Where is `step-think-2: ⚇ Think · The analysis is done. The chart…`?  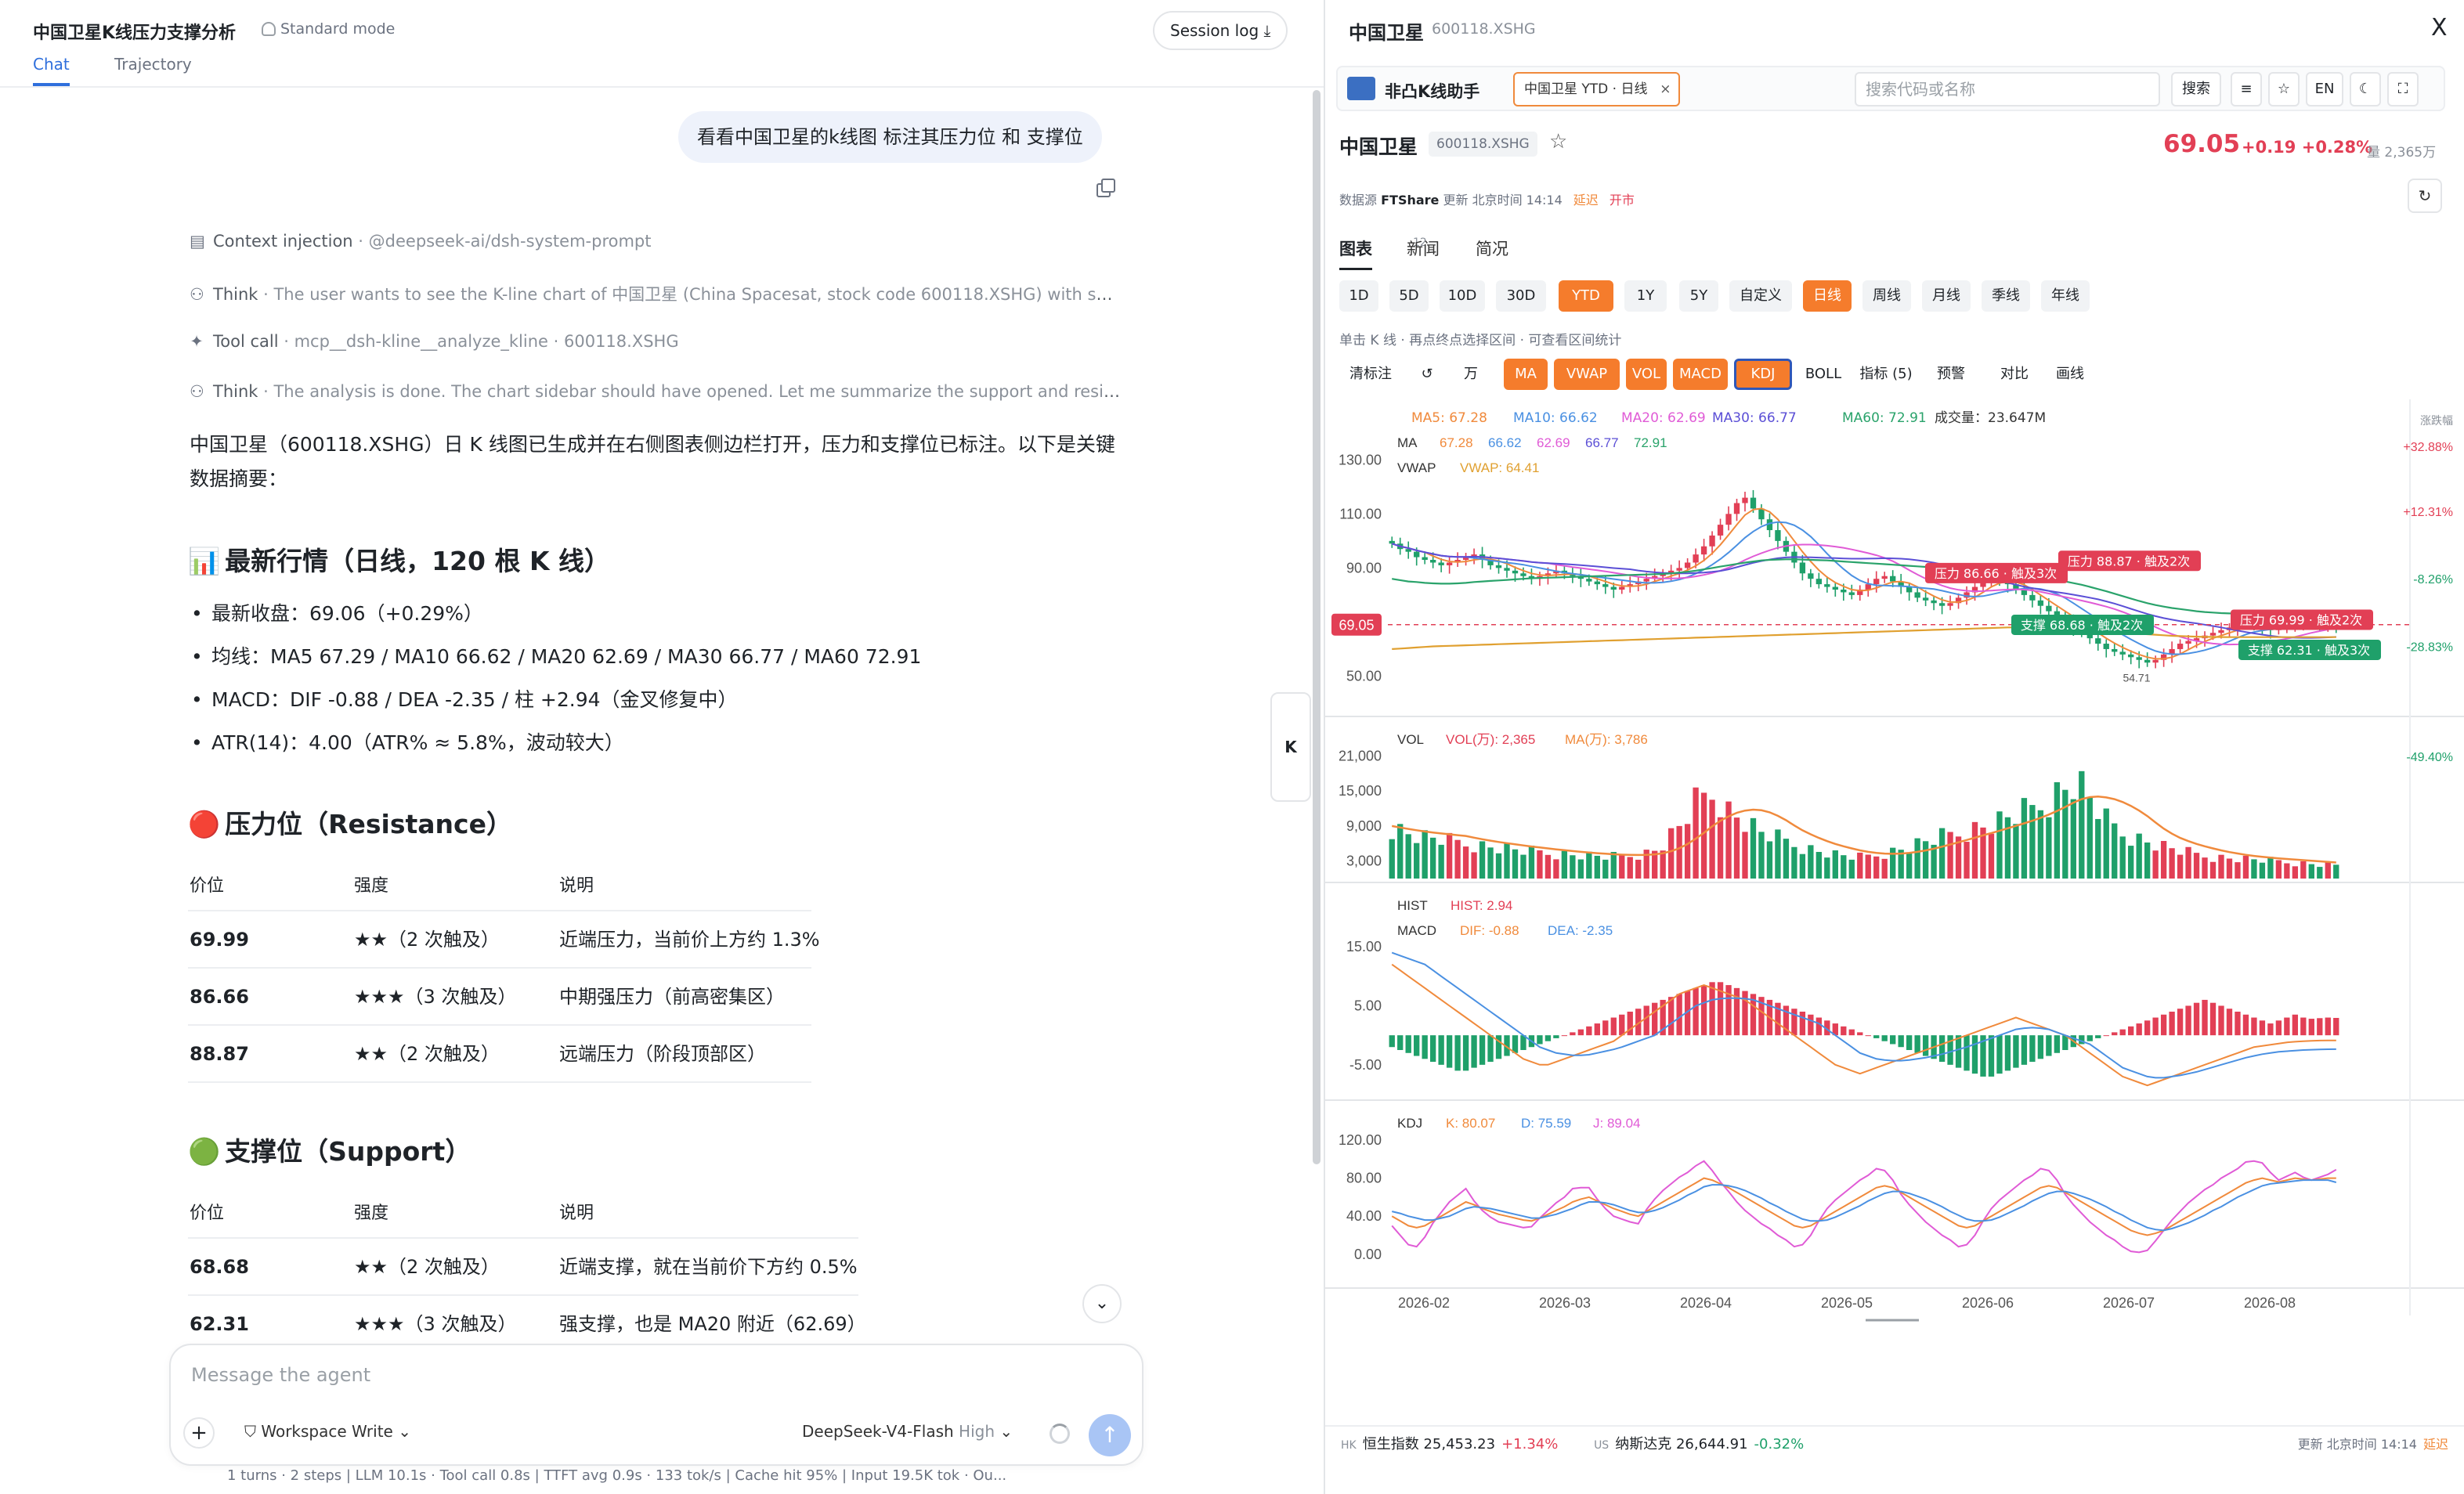 step-think-2: ⚇ Think · The analysis is done. The chart… is located at coordinates (656, 391).